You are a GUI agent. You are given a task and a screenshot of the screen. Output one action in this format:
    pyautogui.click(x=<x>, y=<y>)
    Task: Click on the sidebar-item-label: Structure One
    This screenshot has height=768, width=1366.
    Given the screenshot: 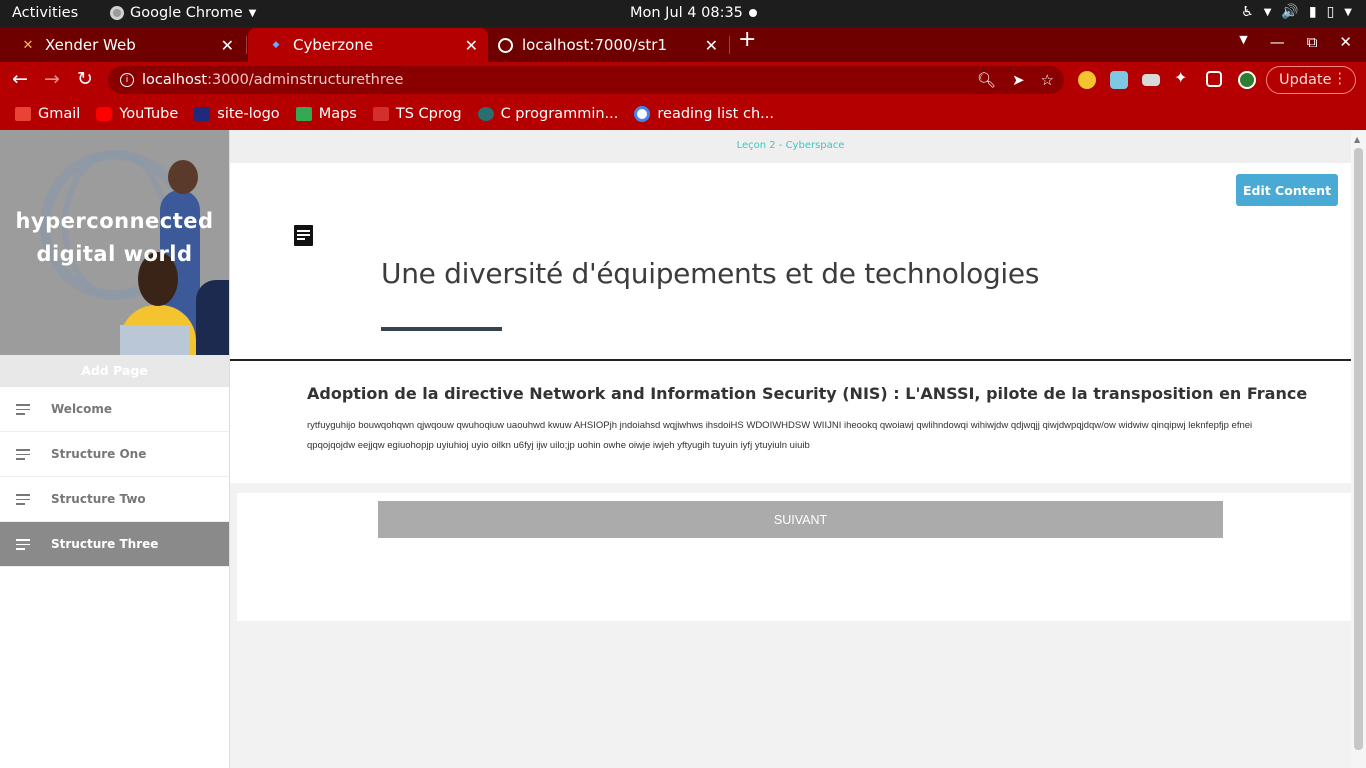 What is the action you would take?
    pyautogui.click(x=99, y=454)
    